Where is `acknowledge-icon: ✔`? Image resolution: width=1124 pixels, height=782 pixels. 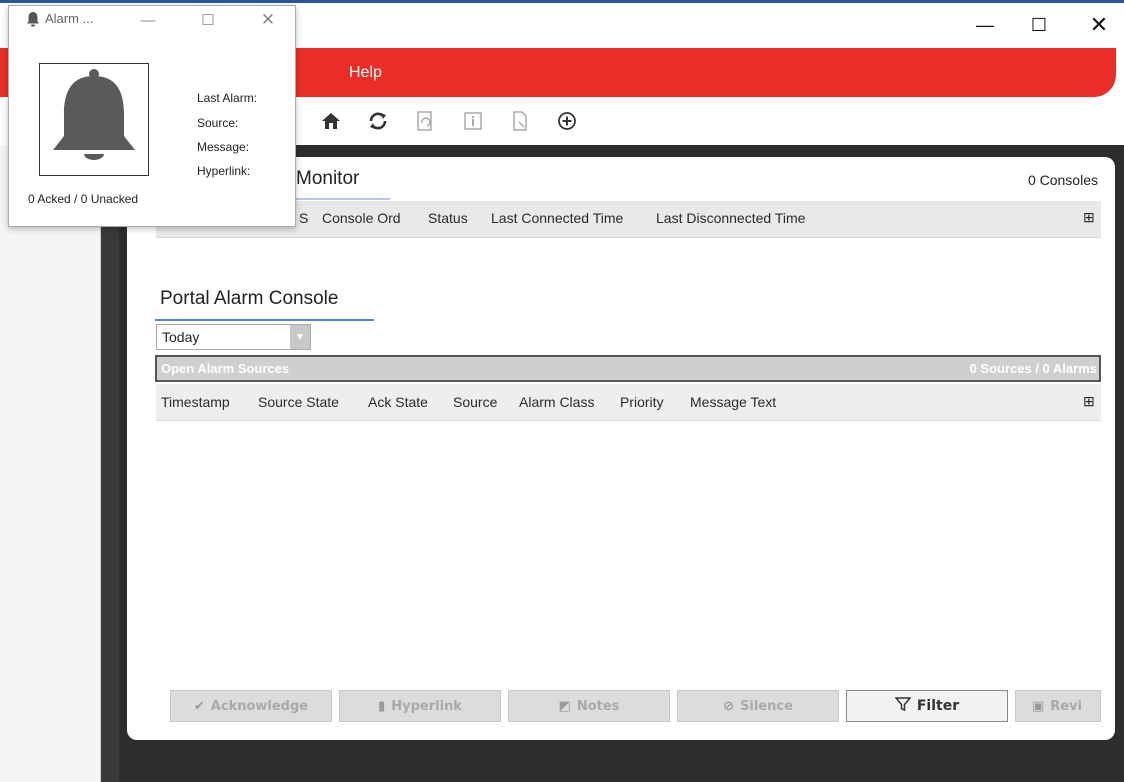
acknowledge-icon: ✔ is located at coordinates (199, 706).